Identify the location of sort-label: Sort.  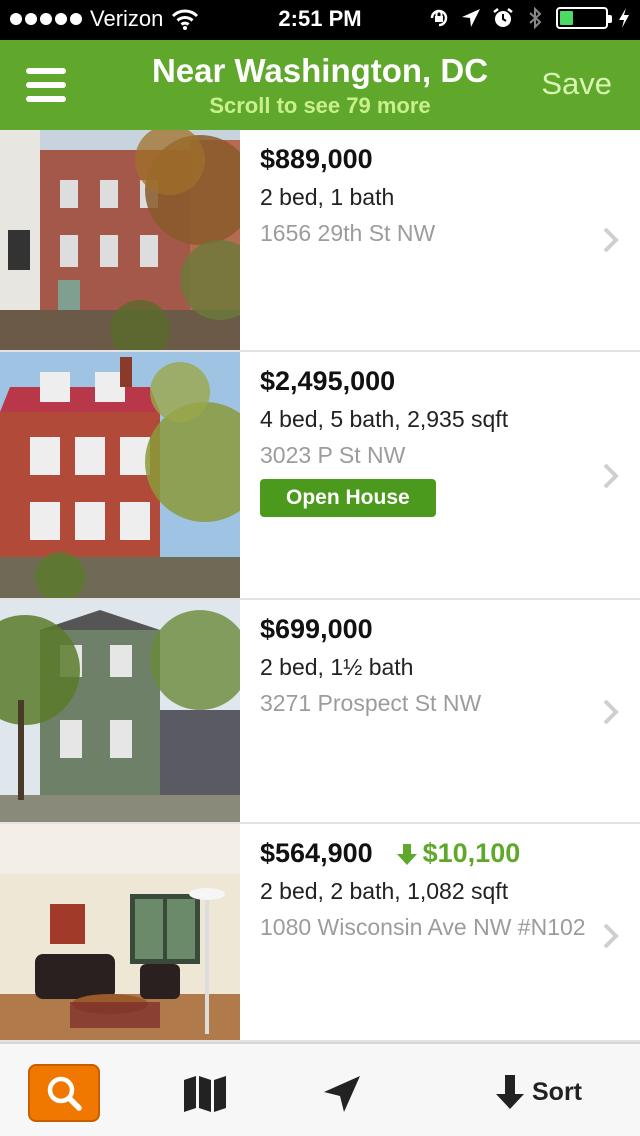
(557, 1091).